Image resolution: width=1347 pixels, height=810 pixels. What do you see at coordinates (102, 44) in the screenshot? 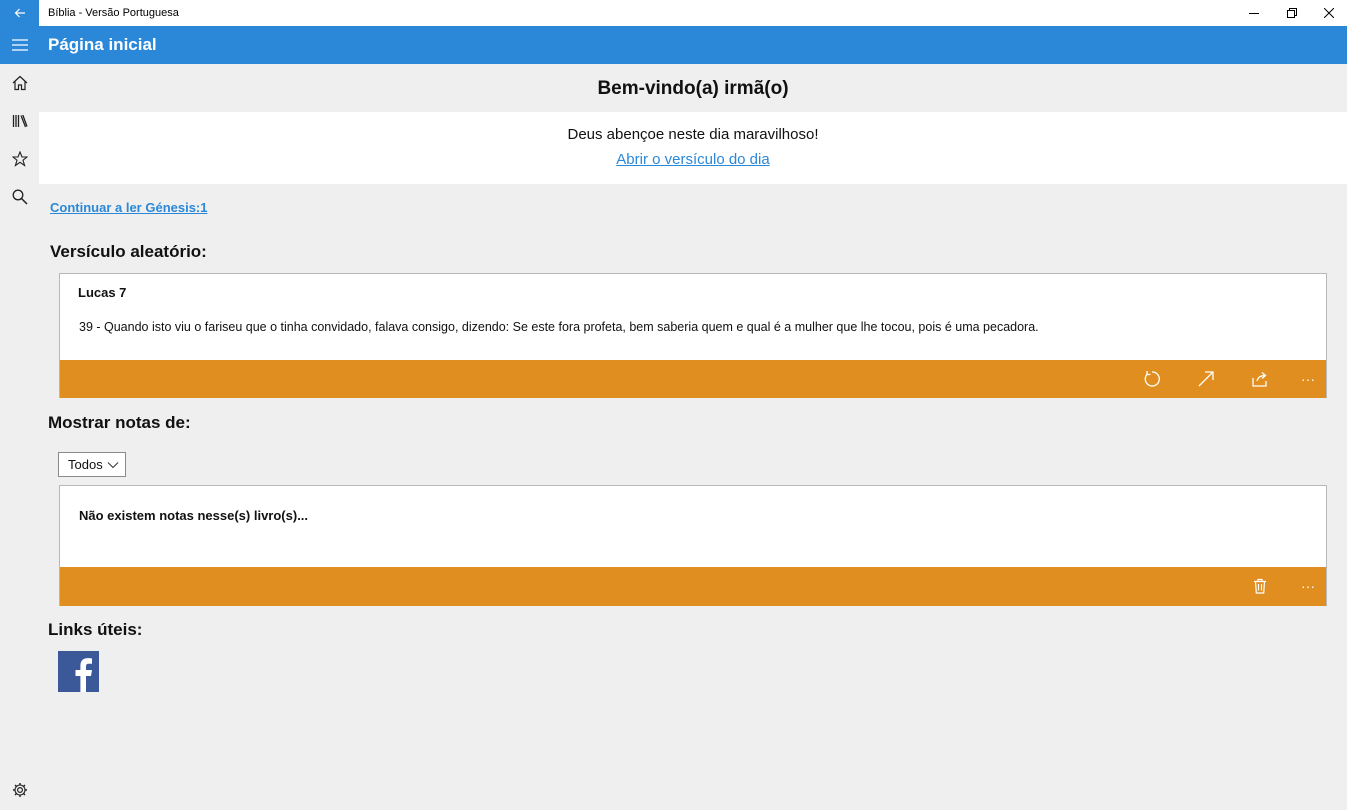
I see `page-title: Página inicial` at bounding box center [102, 44].